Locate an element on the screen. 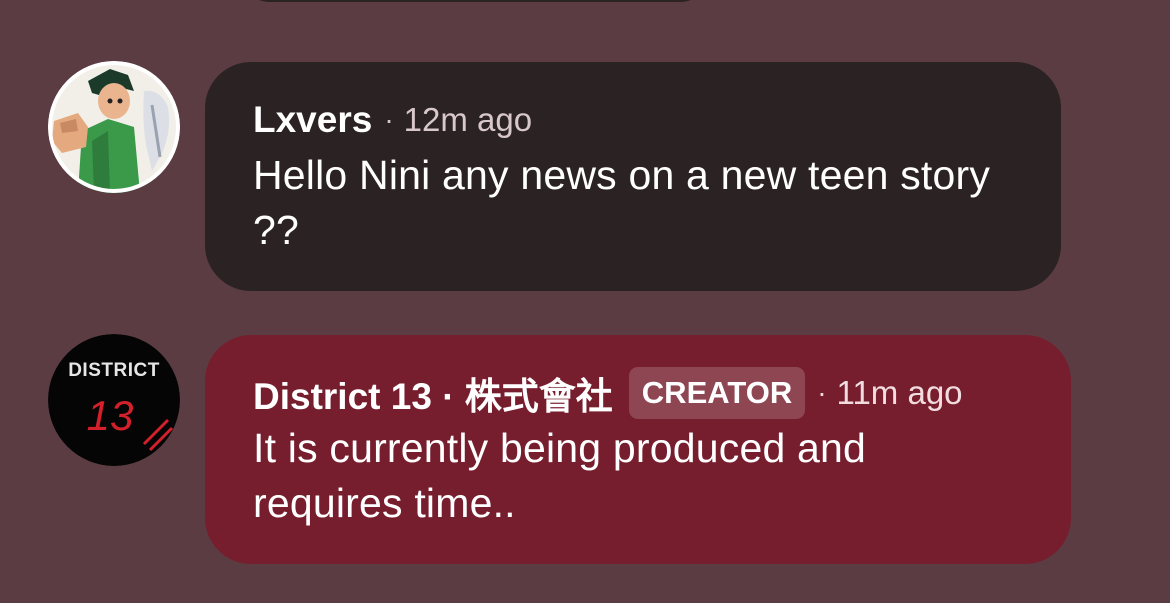 The height and width of the screenshot is (603, 1170). district-13-logo-icon: DISTRICT 13 is located at coordinates (114, 400).